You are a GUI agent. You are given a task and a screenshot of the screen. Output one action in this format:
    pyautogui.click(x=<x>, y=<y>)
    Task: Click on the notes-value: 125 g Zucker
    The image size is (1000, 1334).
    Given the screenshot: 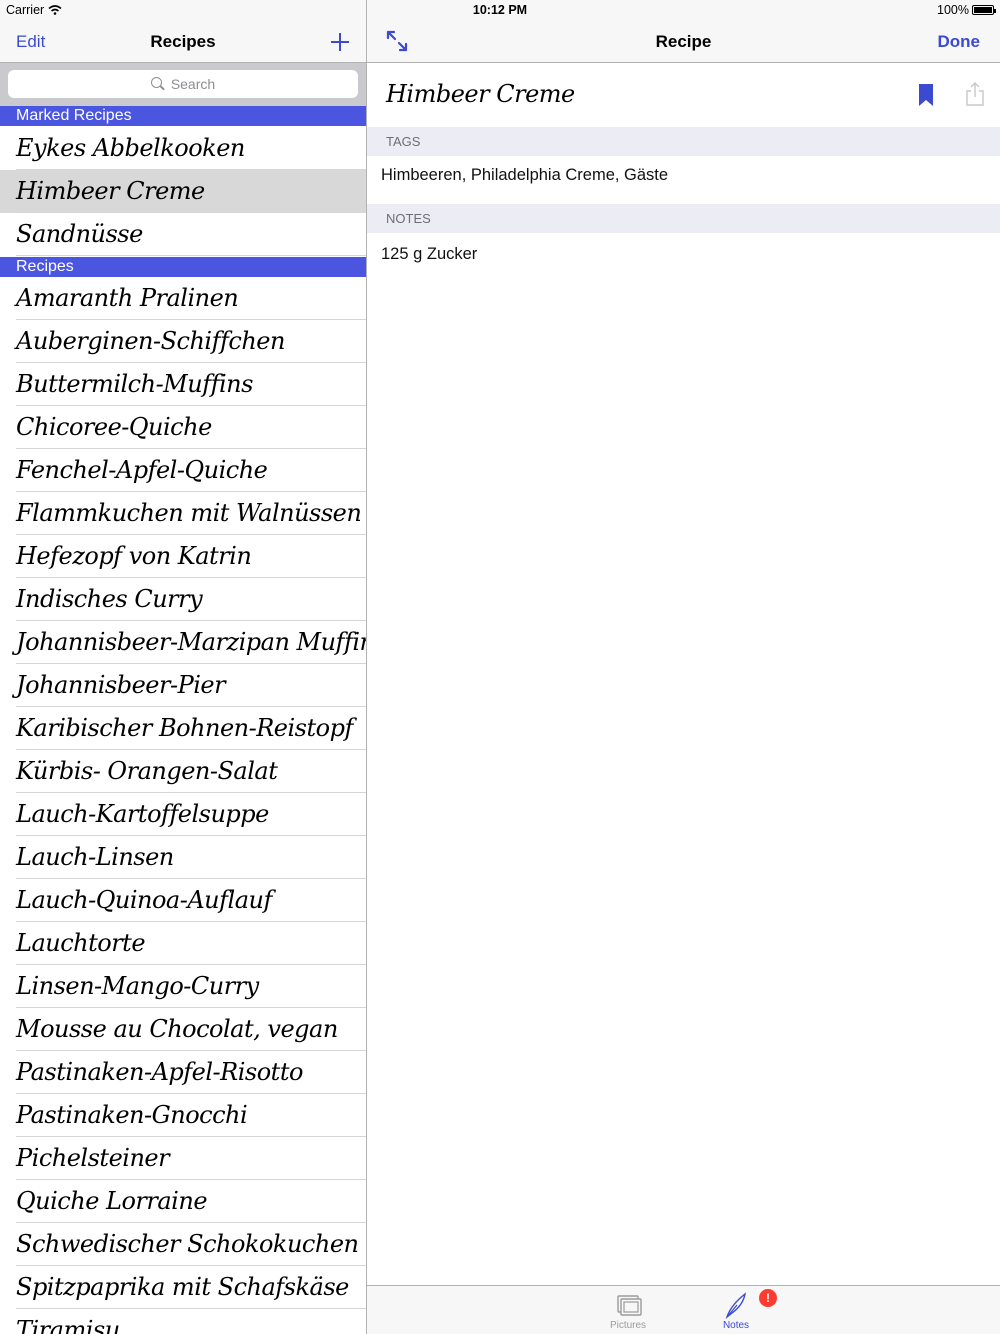 What is the action you would take?
    pyautogui.click(x=429, y=254)
    